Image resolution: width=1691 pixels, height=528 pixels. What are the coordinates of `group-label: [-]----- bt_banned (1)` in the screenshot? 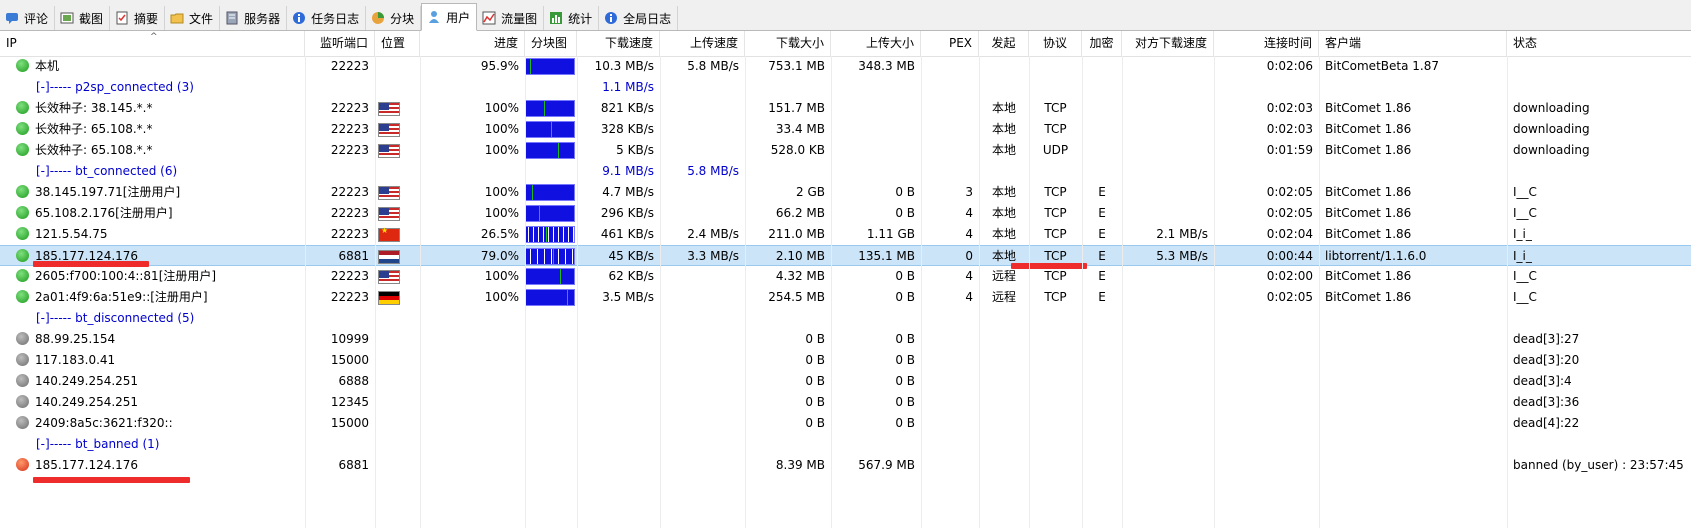 It's located at (180, 444).